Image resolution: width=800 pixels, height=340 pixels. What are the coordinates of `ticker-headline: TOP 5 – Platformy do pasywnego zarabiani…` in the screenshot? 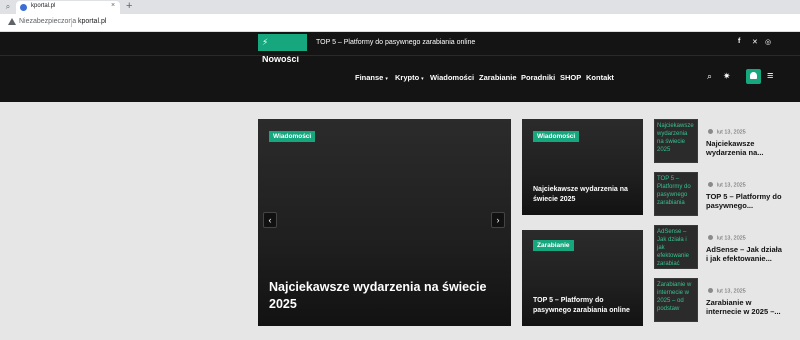 It's located at (395, 42).